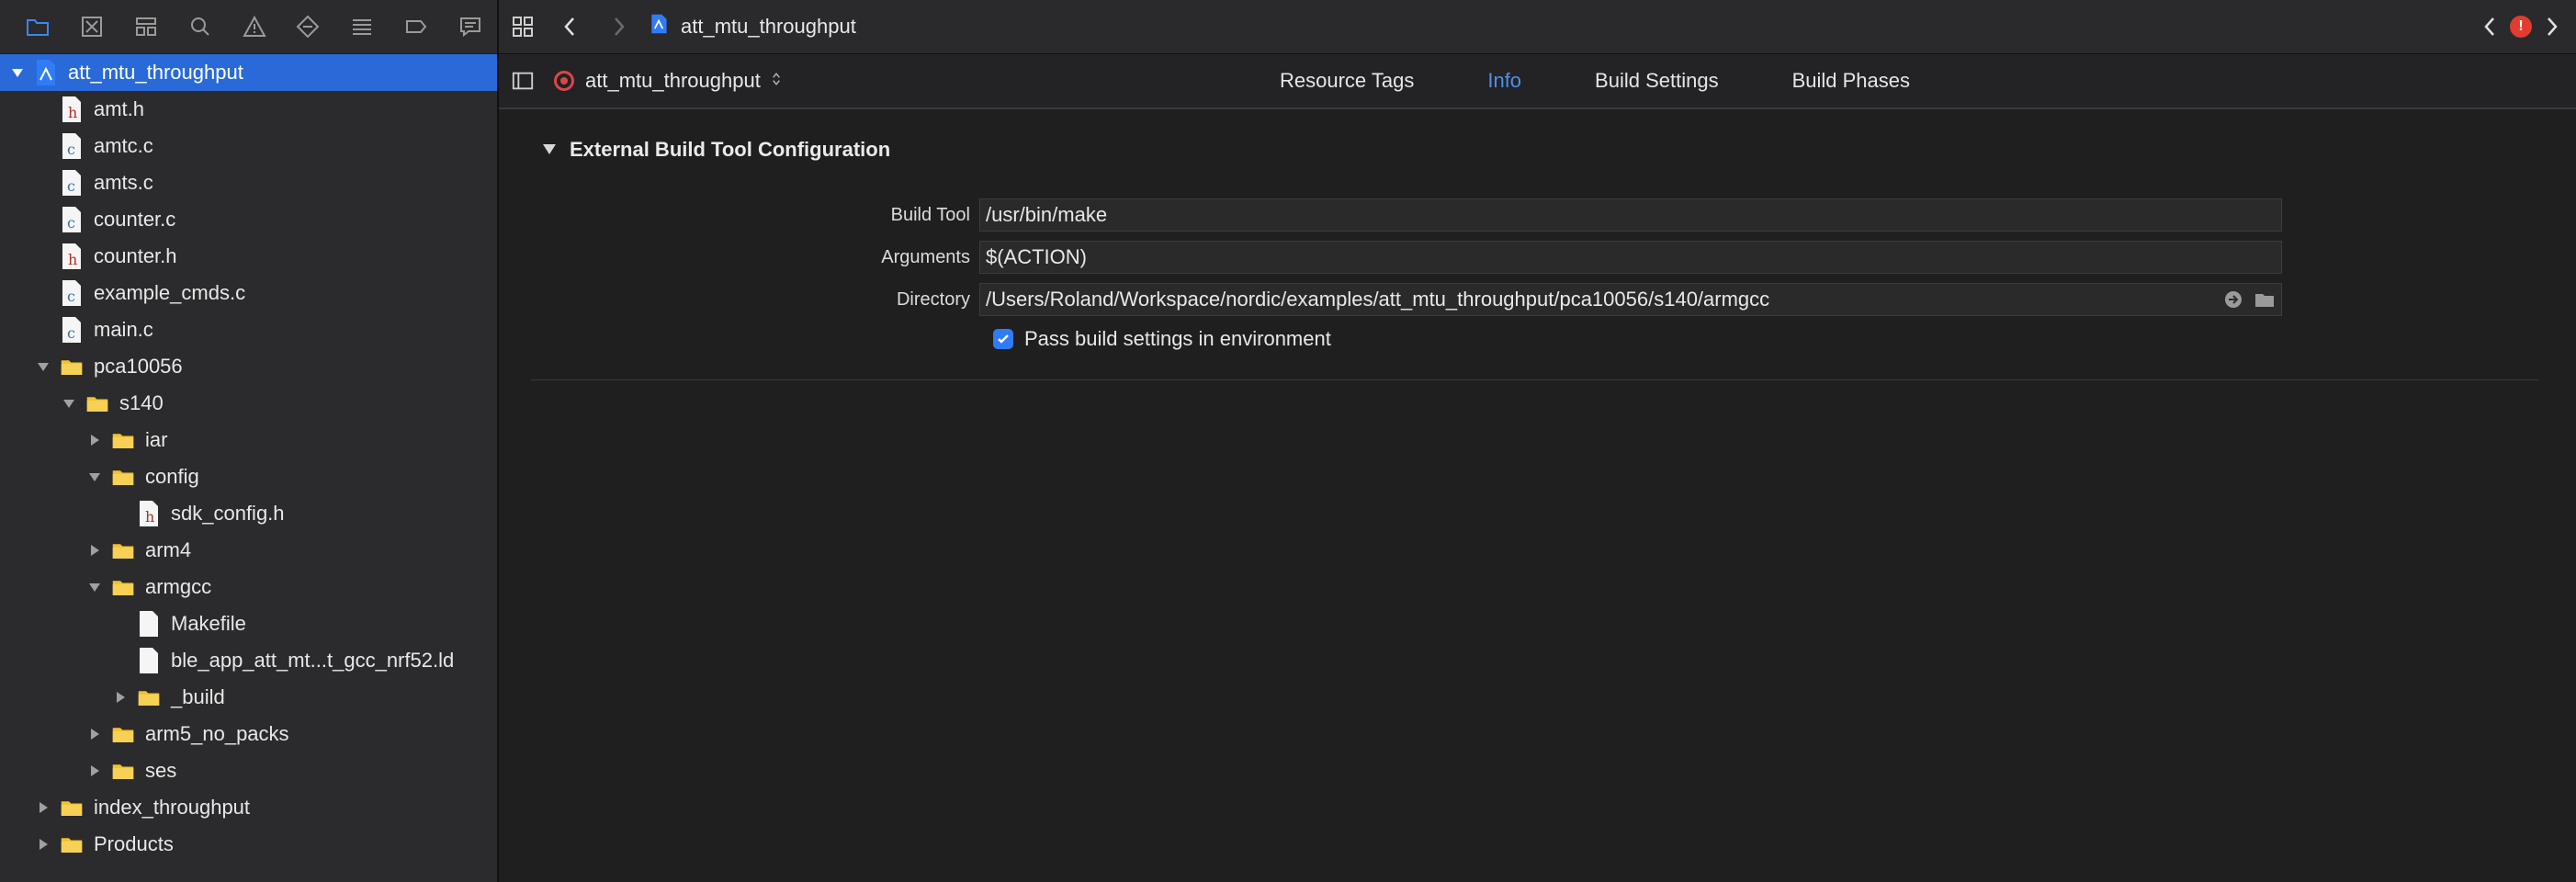 This screenshot has width=2576, height=882. What do you see at coordinates (249, 844) in the screenshot?
I see `folder-item: Products` at bounding box center [249, 844].